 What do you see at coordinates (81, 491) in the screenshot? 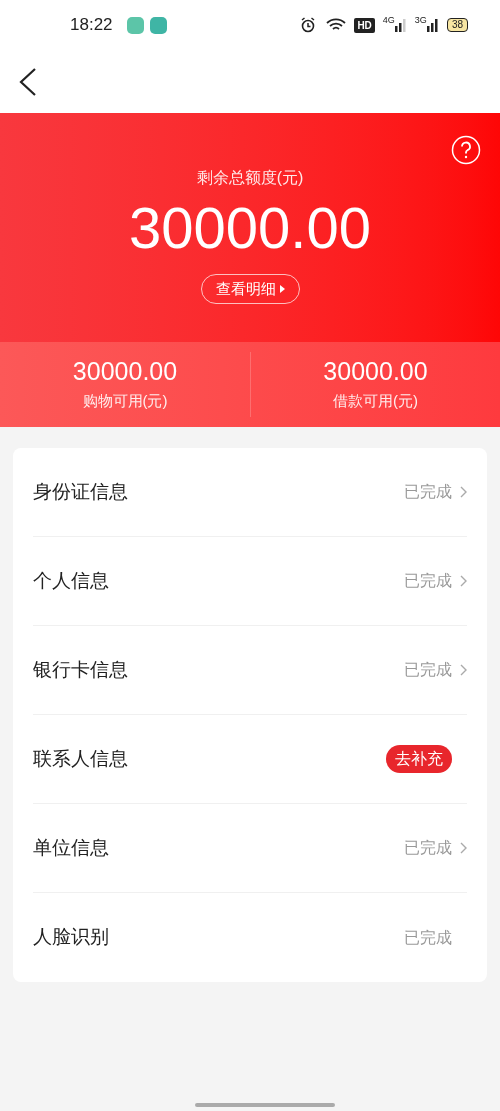
I see `row-label: 身份证信息` at bounding box center [81, 491].